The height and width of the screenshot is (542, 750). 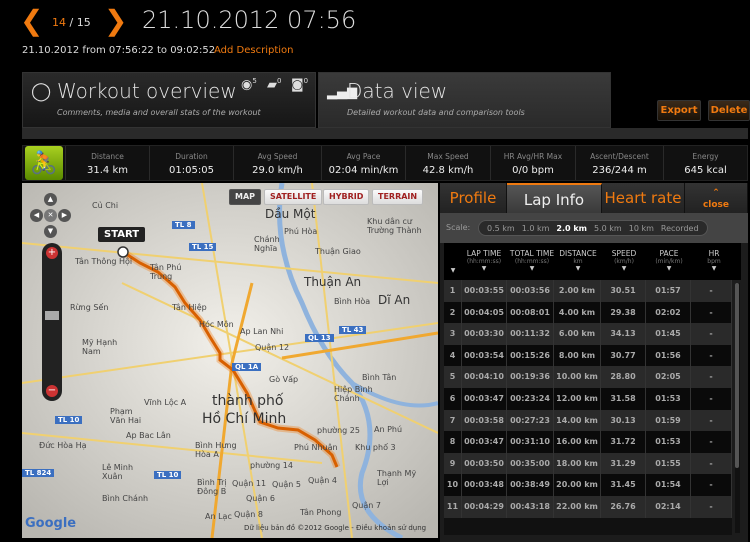 What do you see at coordinates (484, 398) in the screenshot?
I see `table-cell: 00:03:47` at bounding box center [484, 398].